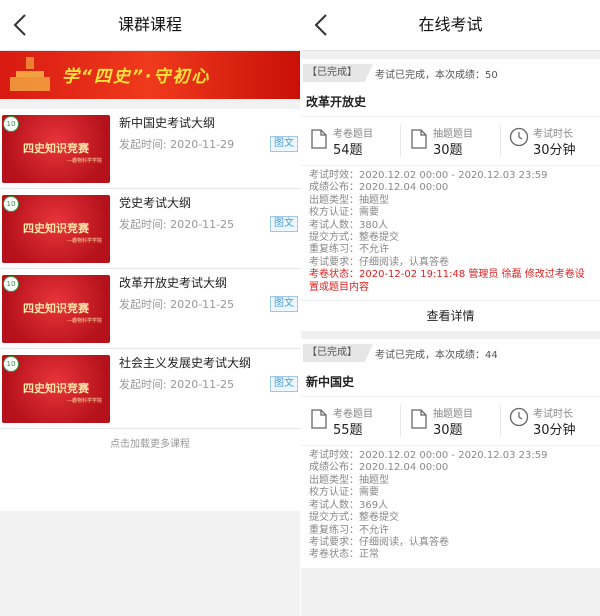 The image size is (600, 616). Describe the element at coordinates (450, 506) in the screenshot. I see `exam-info-row: 考试人数：369人` at that location.